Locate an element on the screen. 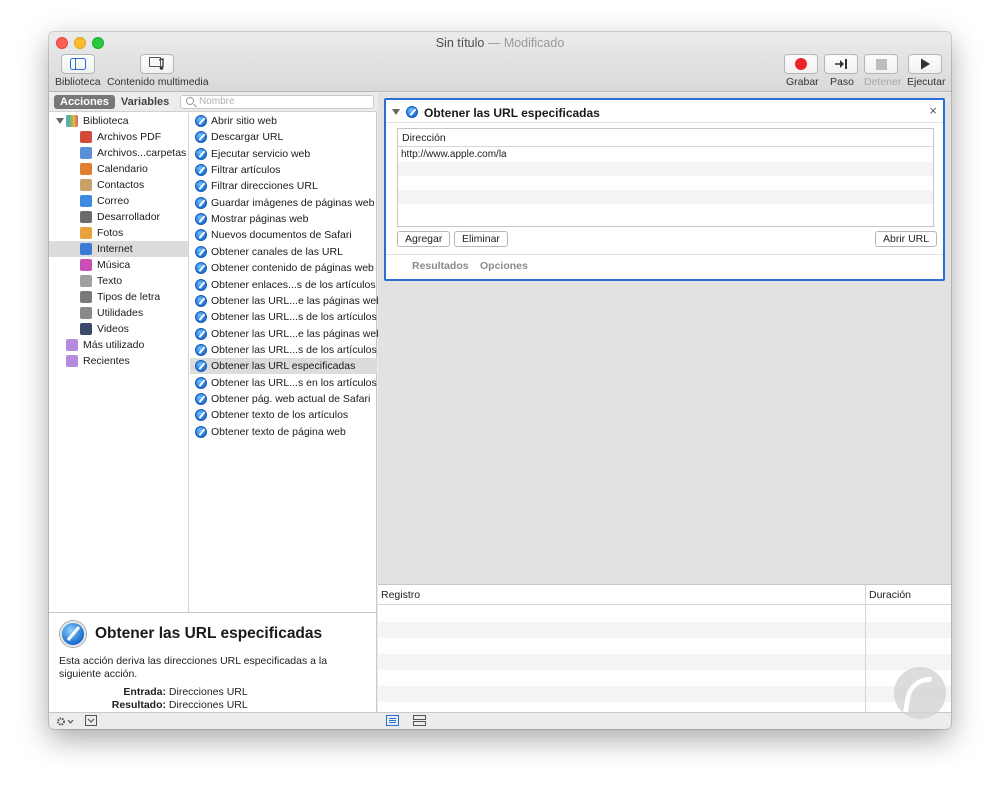 Image resolution: width=1000 pixels, height=793 pixels. action-item: Obtener las URL...s en los artículos is located at coordinates (283, 383).